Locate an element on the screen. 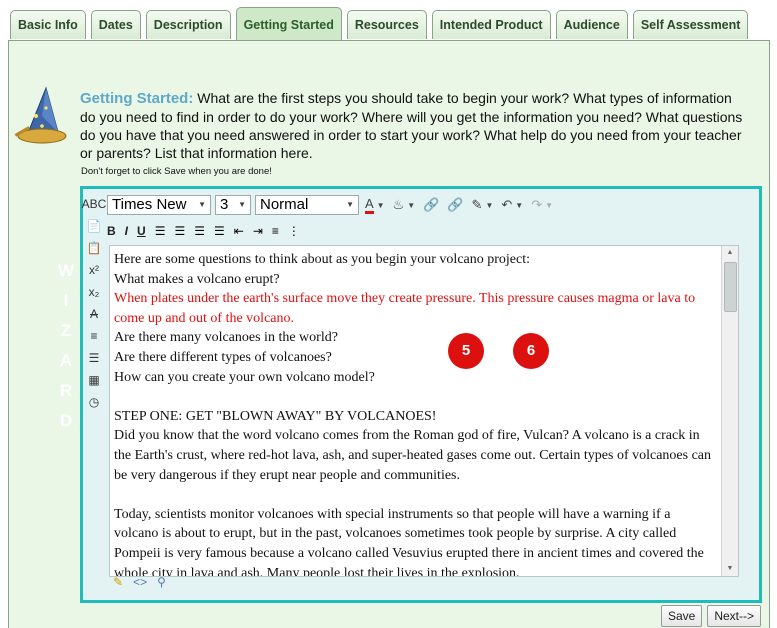  wizard-hat-icon is located at coordinates (40, 115).